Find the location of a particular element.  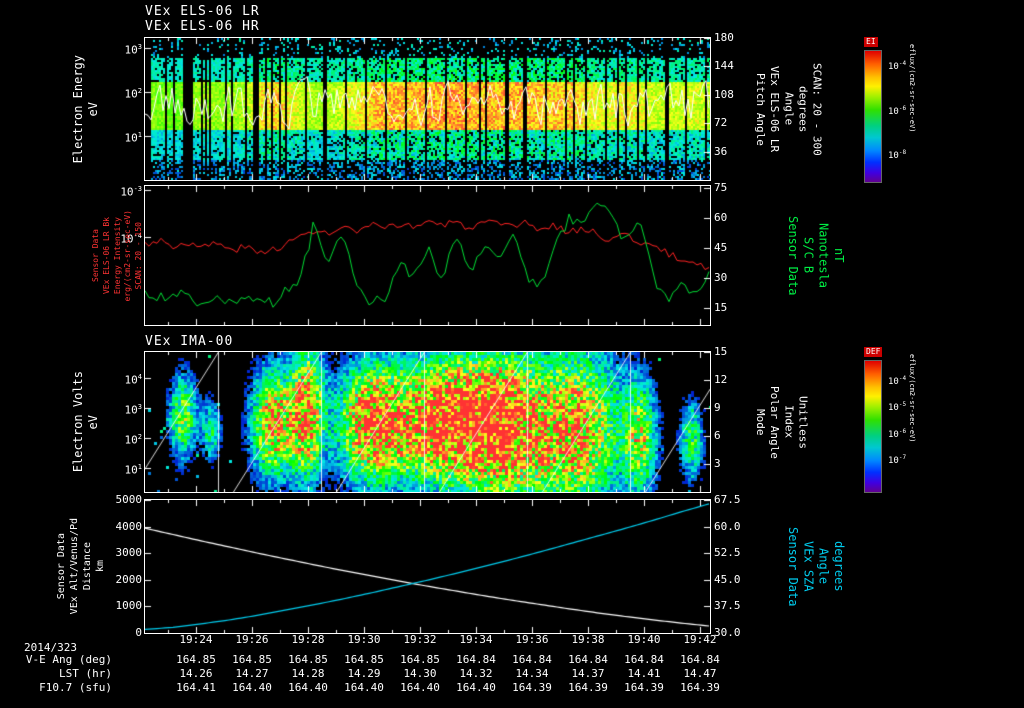

axis-label-line: nT is located at coordinates (838, 255).